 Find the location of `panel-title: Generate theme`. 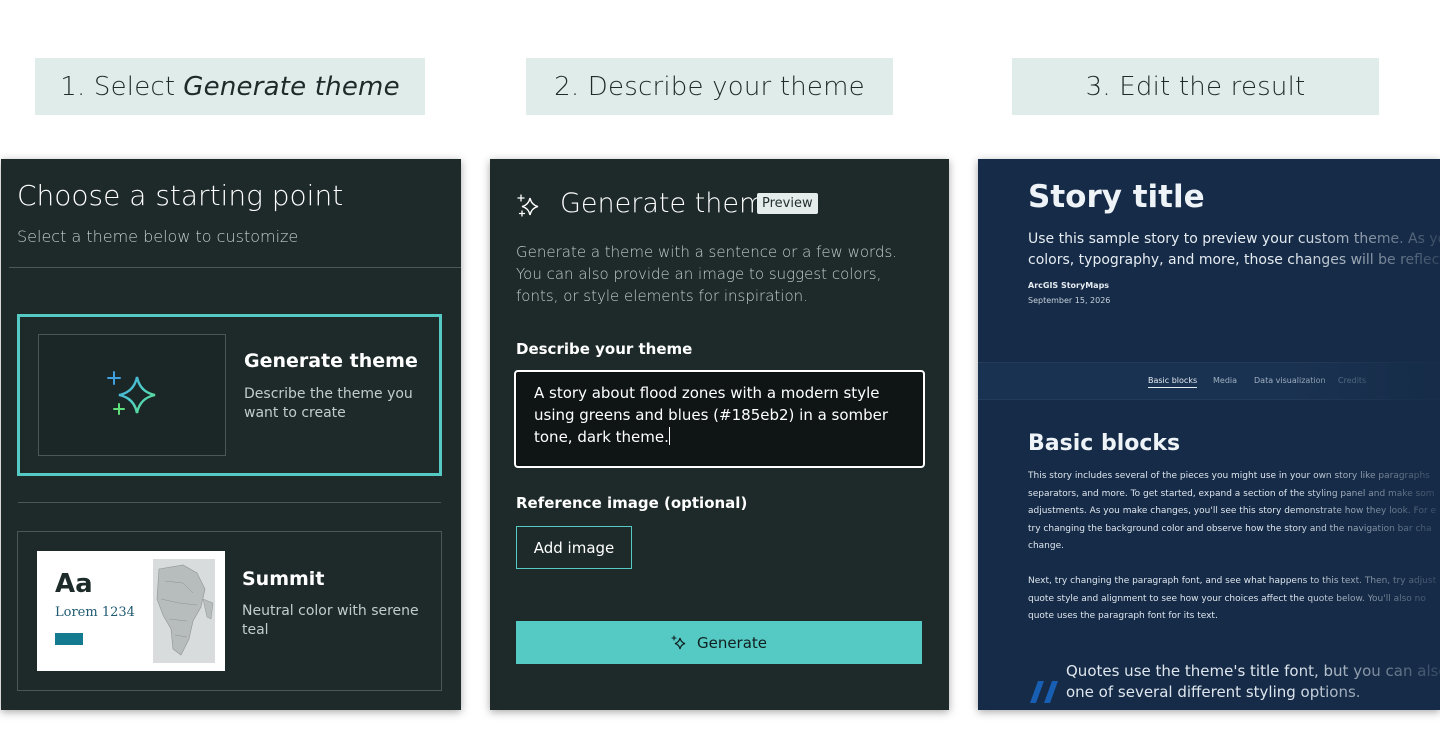

panel-title: Generate theme is located at coordinates (671, 203).